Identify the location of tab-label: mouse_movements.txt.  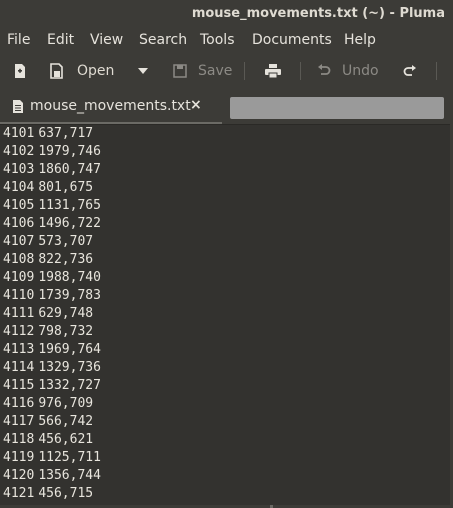
(110, 106).